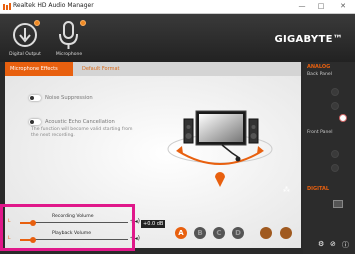 This screenshot has height=254, width=355. Describe the element at coordinates (53, 5) in the screenshot. I see `window-title: Realtek HD Audio Manager` at that location.